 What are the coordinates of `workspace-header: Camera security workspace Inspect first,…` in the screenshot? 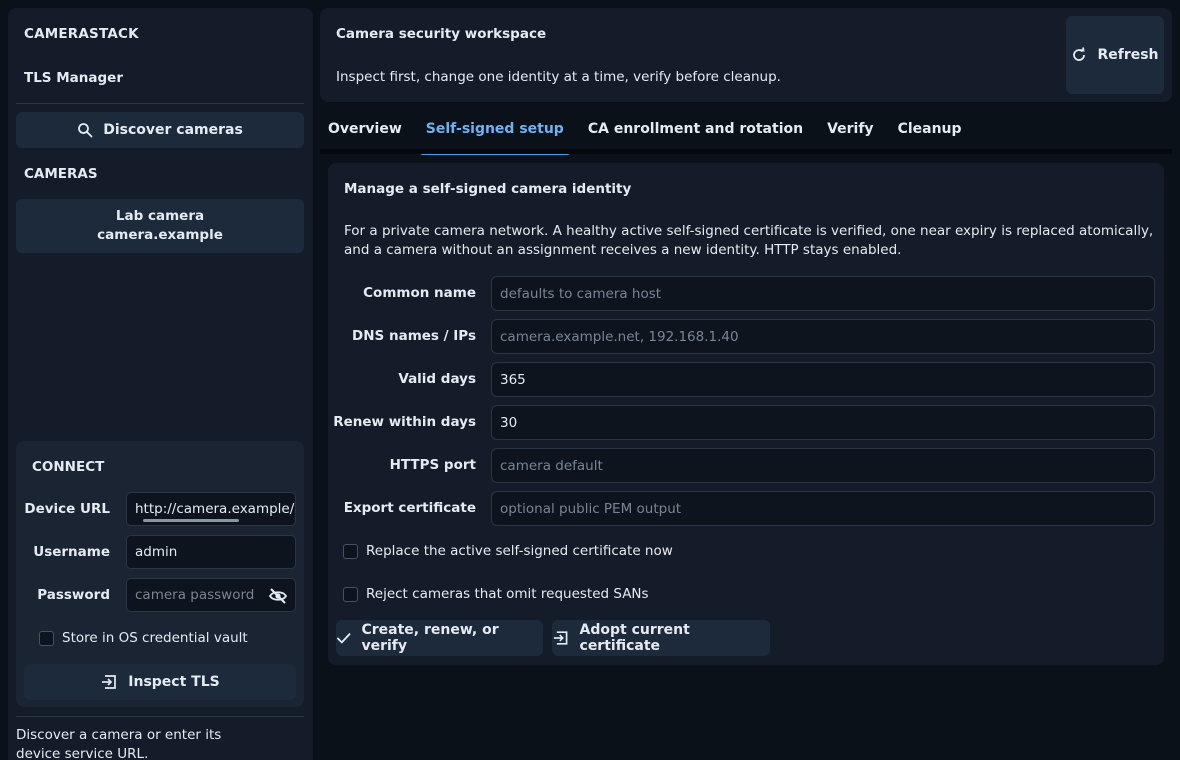 It's located at (746, 55).